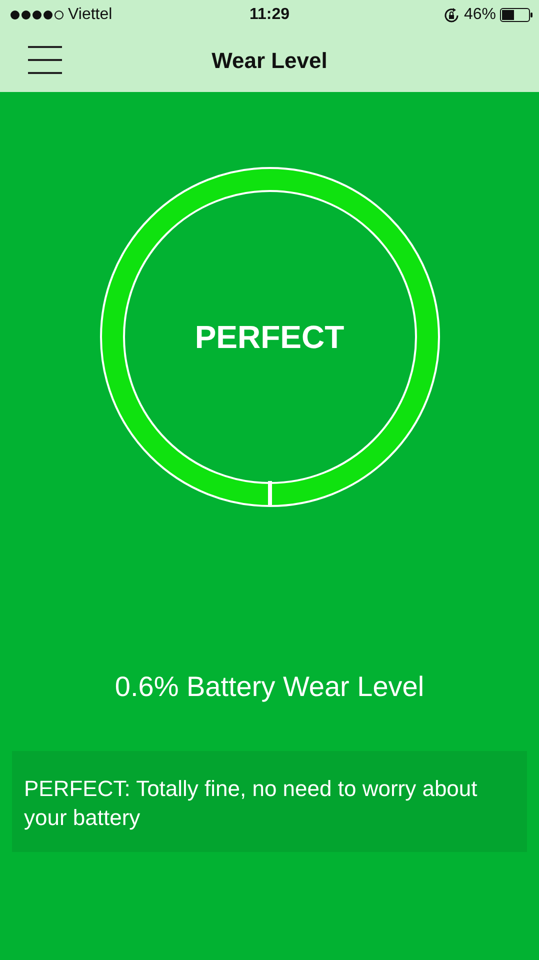 The width and height of the screenshot is (539, 960). Describe the element at coordinates (269, 687) in the screenshot. I see `wear-summary: 0.6% Battery Wear Level` at that location.